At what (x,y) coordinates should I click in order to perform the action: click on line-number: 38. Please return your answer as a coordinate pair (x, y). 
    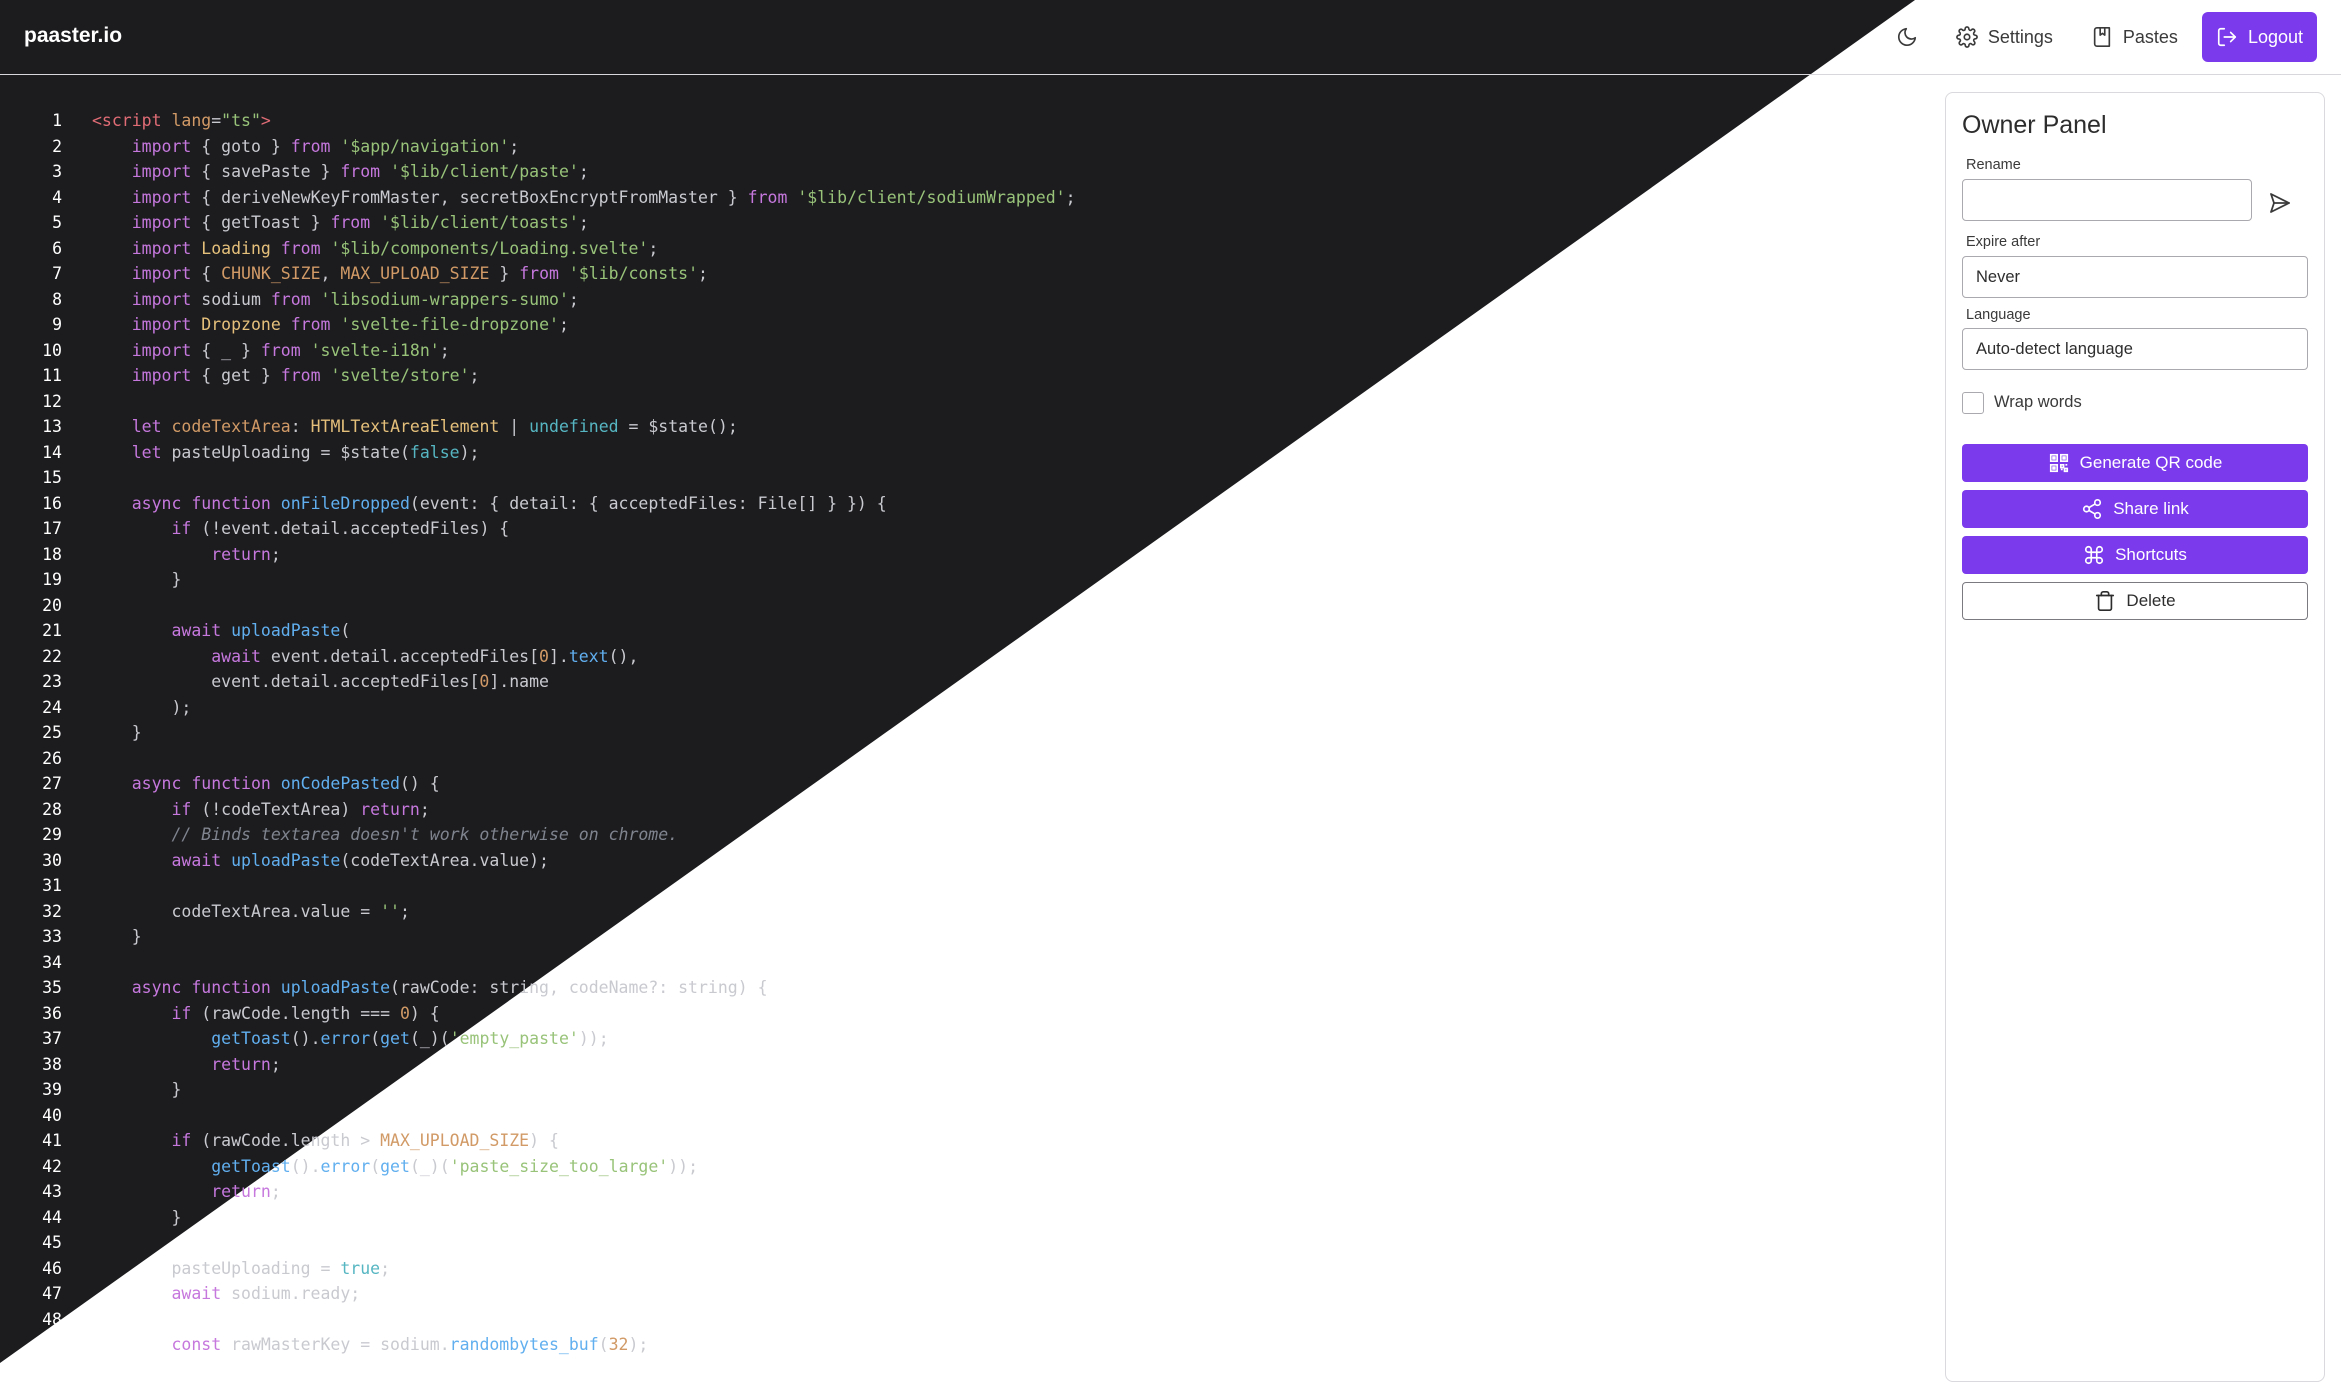
    Looking at the image, I should click on (52, 1064).